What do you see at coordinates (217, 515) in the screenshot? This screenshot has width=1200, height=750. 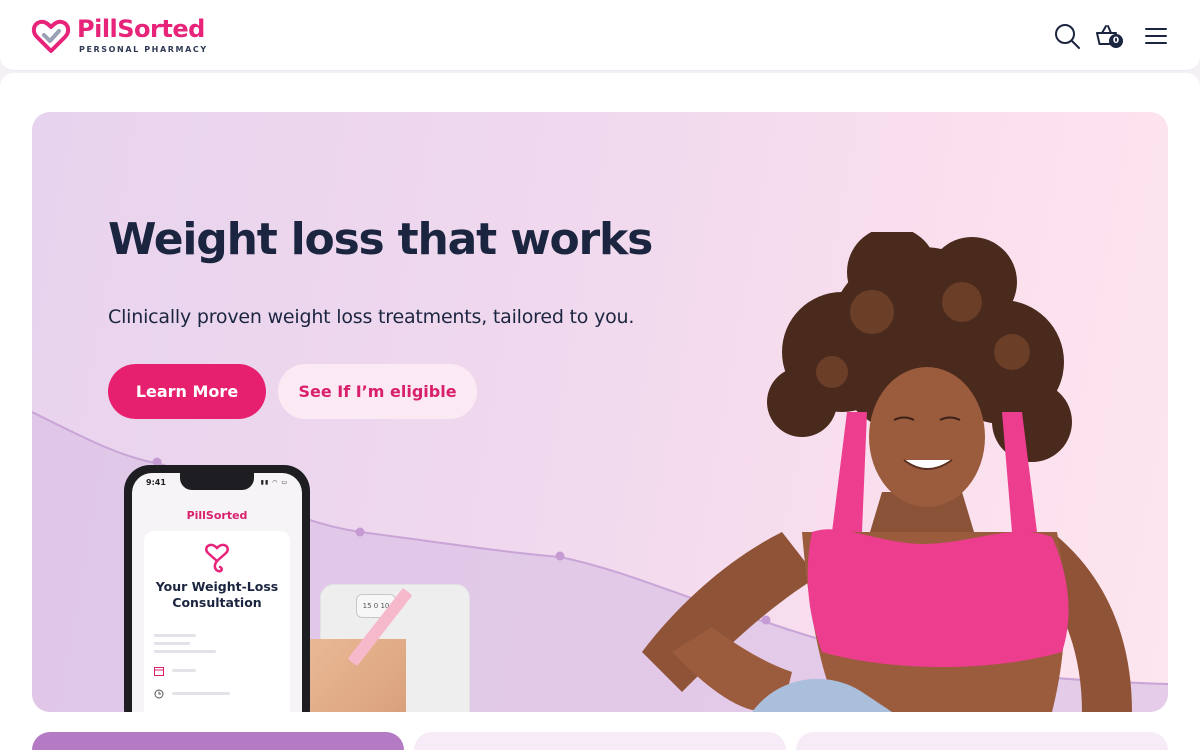 I see `phone-brand: PillSorted` at bounding box center [217, 515].